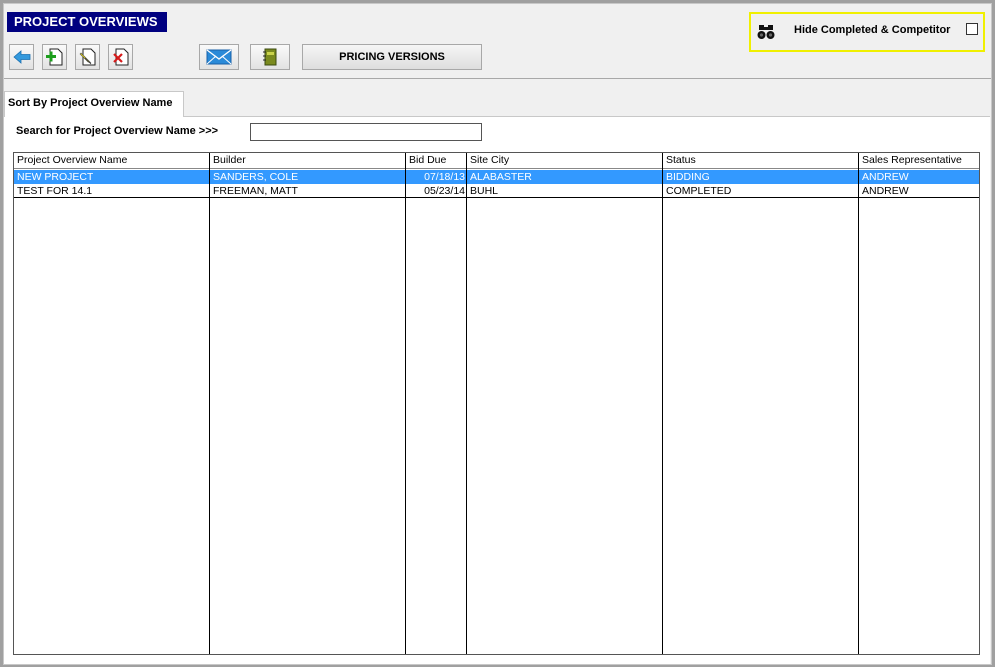 Image resolution: width=995 pixels, height=667 pixels. I want to click on column-header-sales-rep: Sales Representative, so click(912, 160).